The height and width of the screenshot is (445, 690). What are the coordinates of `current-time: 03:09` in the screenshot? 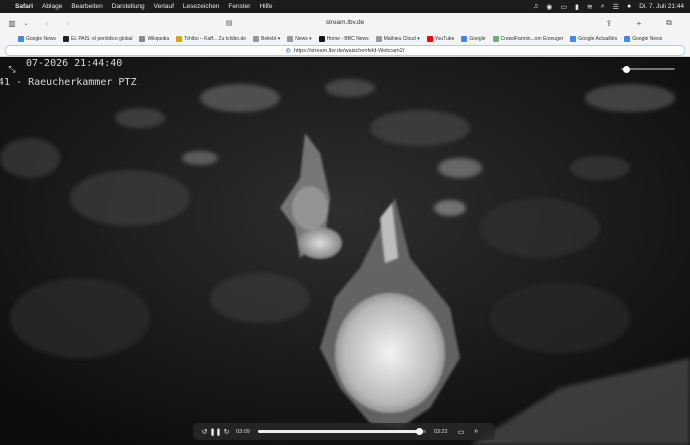 It's located at (243, 431).